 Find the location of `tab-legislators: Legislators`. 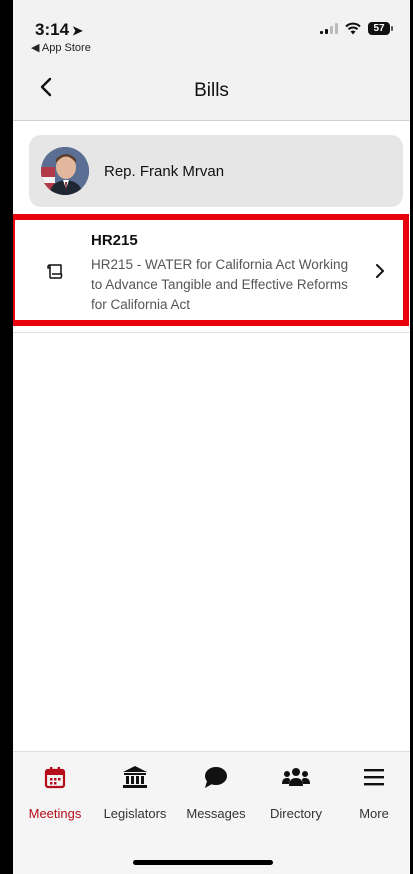

tab-legislators: Legislators is located at coordinates (135, 790).